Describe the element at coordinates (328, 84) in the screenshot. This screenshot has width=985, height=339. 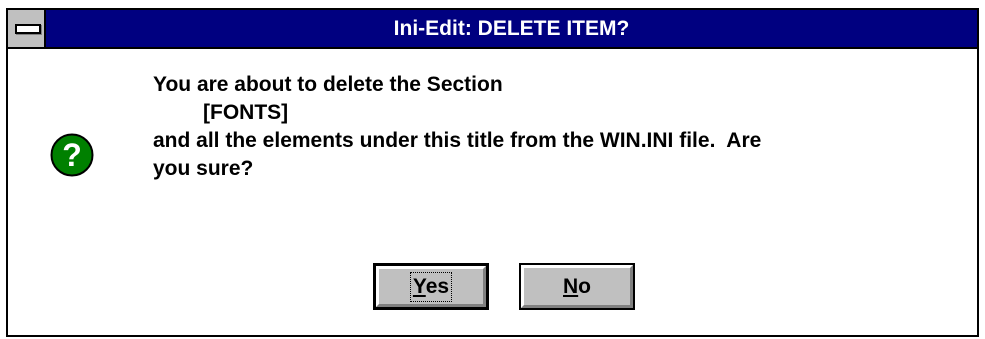
I see `message-line: You are about to delete the Section` at that location.